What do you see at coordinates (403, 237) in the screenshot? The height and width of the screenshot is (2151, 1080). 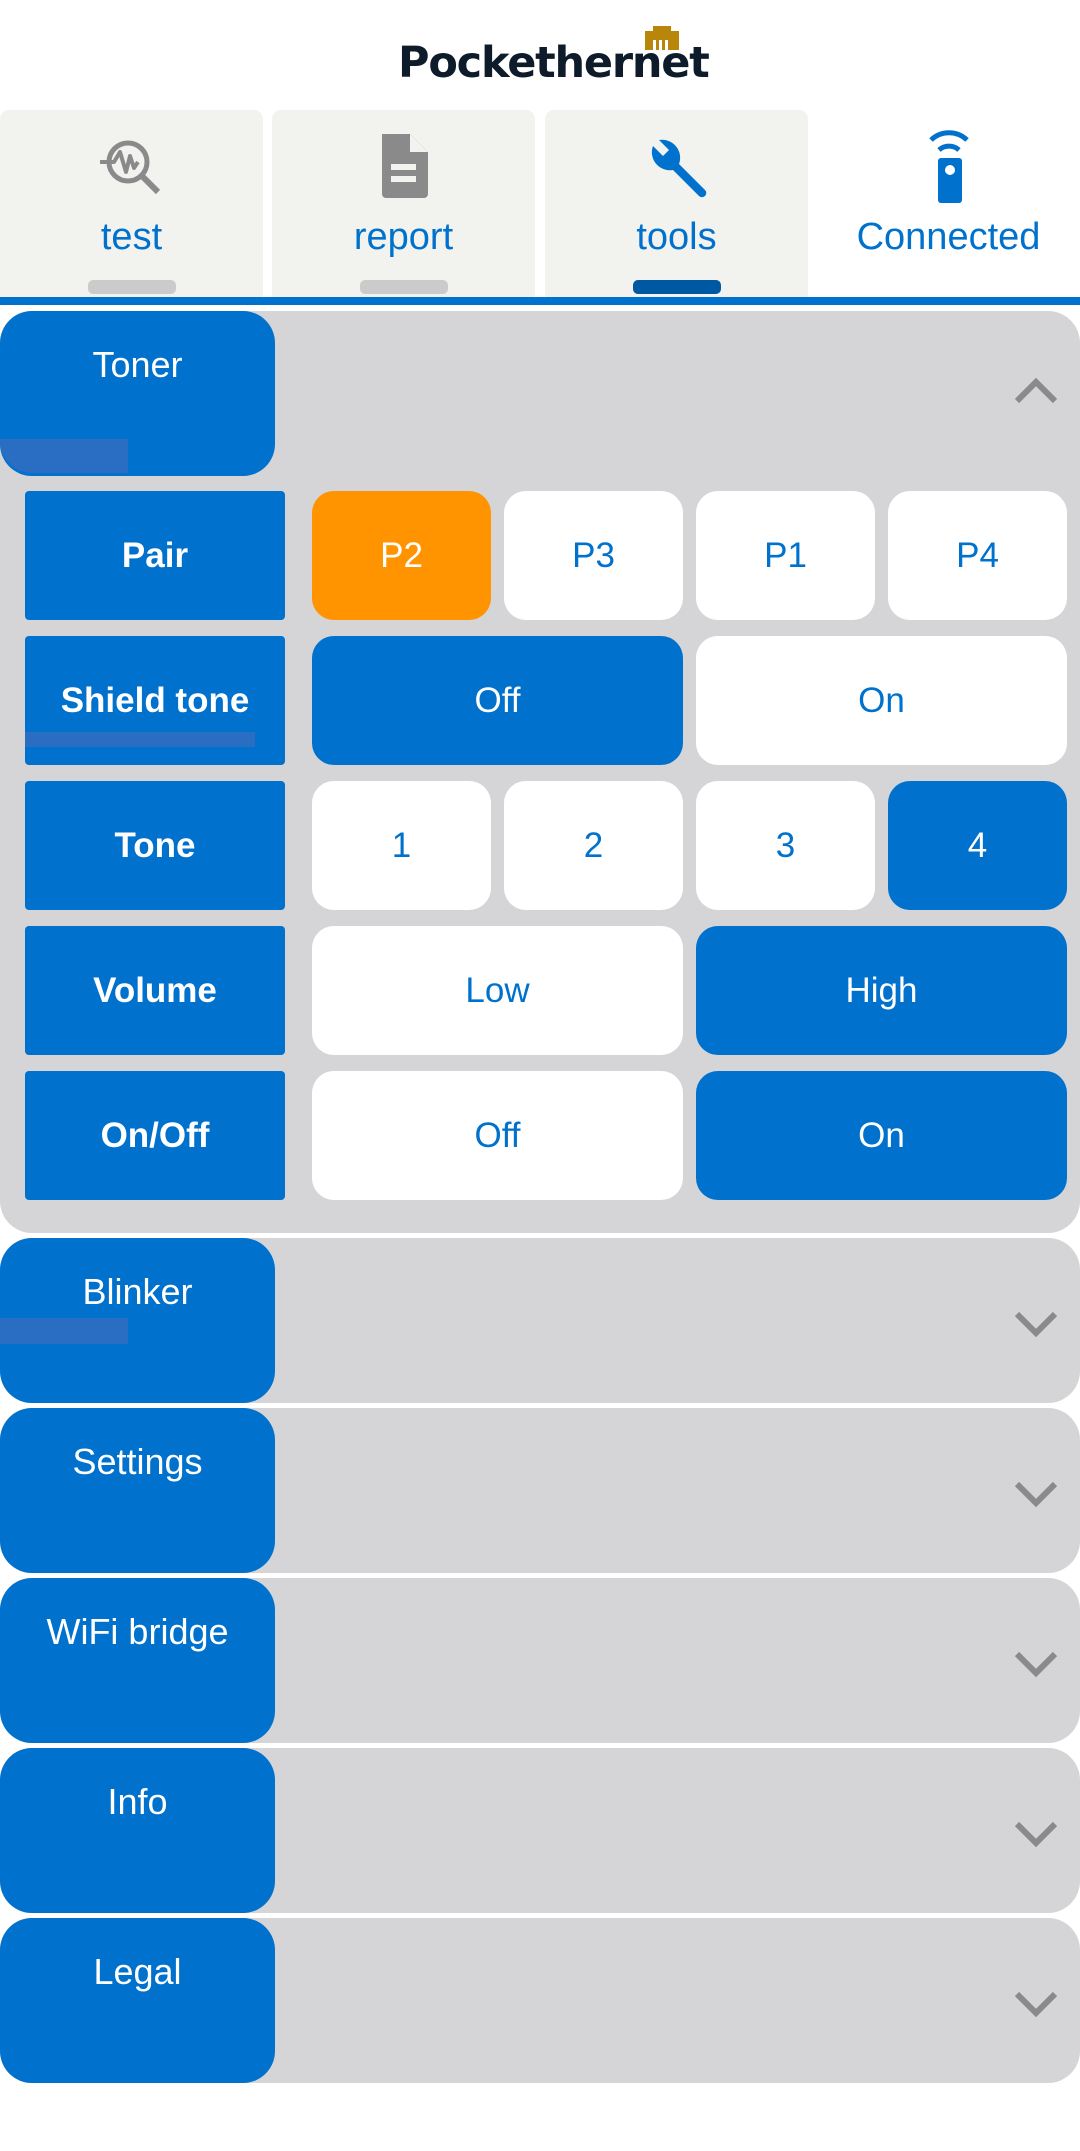 I see `tab-report-label: report` at bounding box center [403, 237].